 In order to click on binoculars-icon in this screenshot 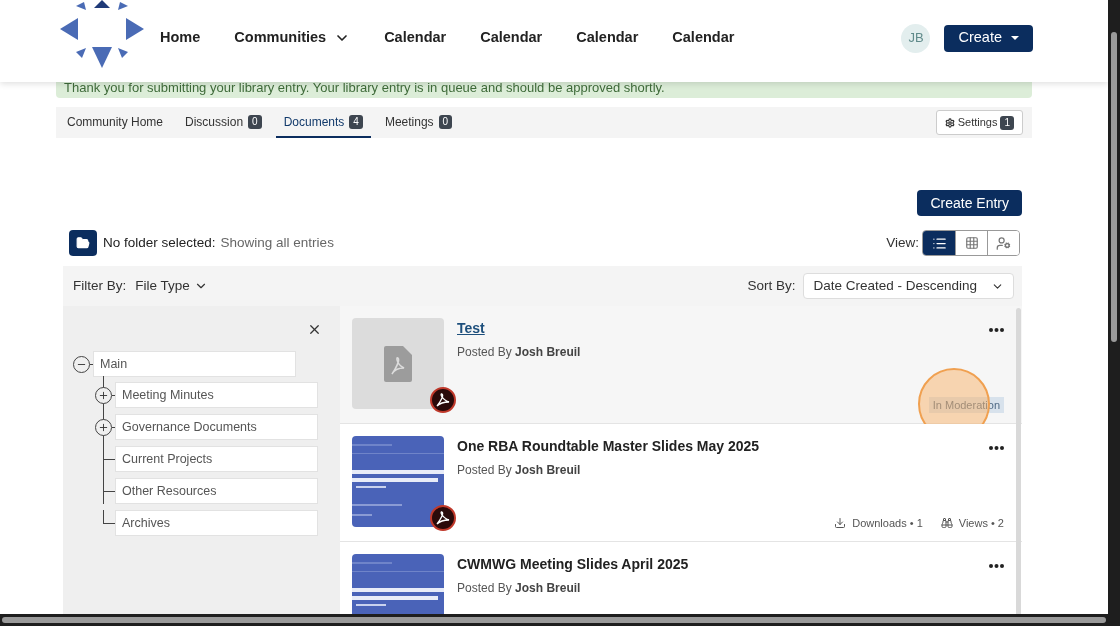, I will do `click(946, 522)`.